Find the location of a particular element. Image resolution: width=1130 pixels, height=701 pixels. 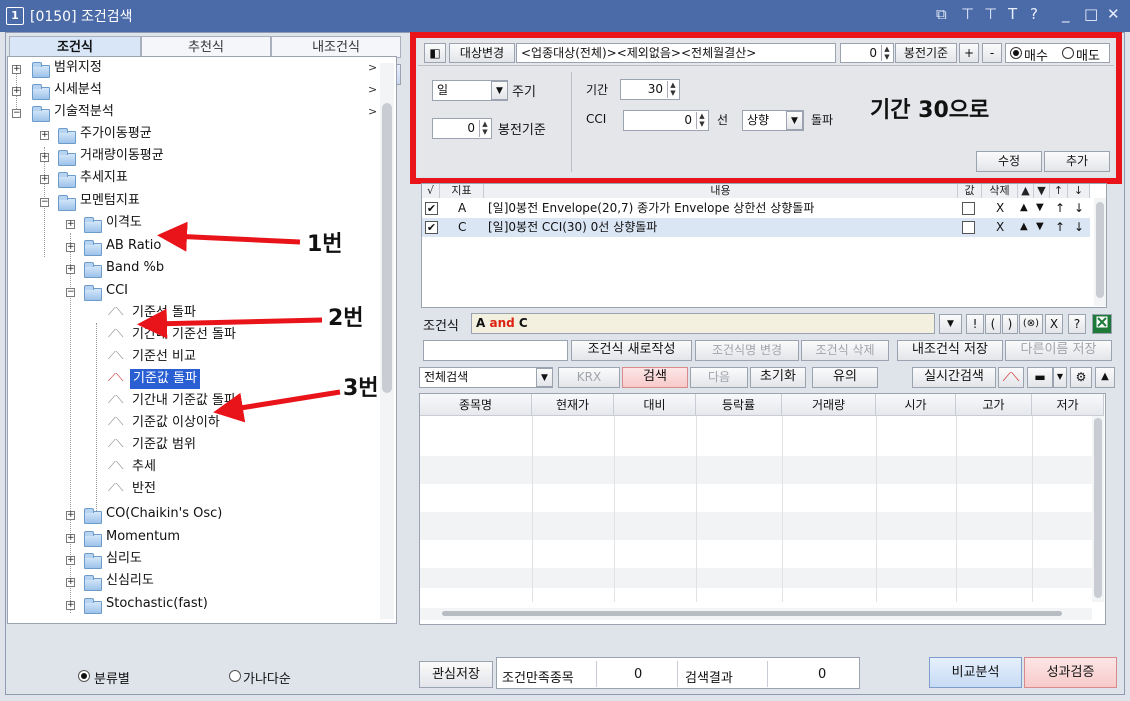

row-a-id: A is located at coordinates (462, 208).